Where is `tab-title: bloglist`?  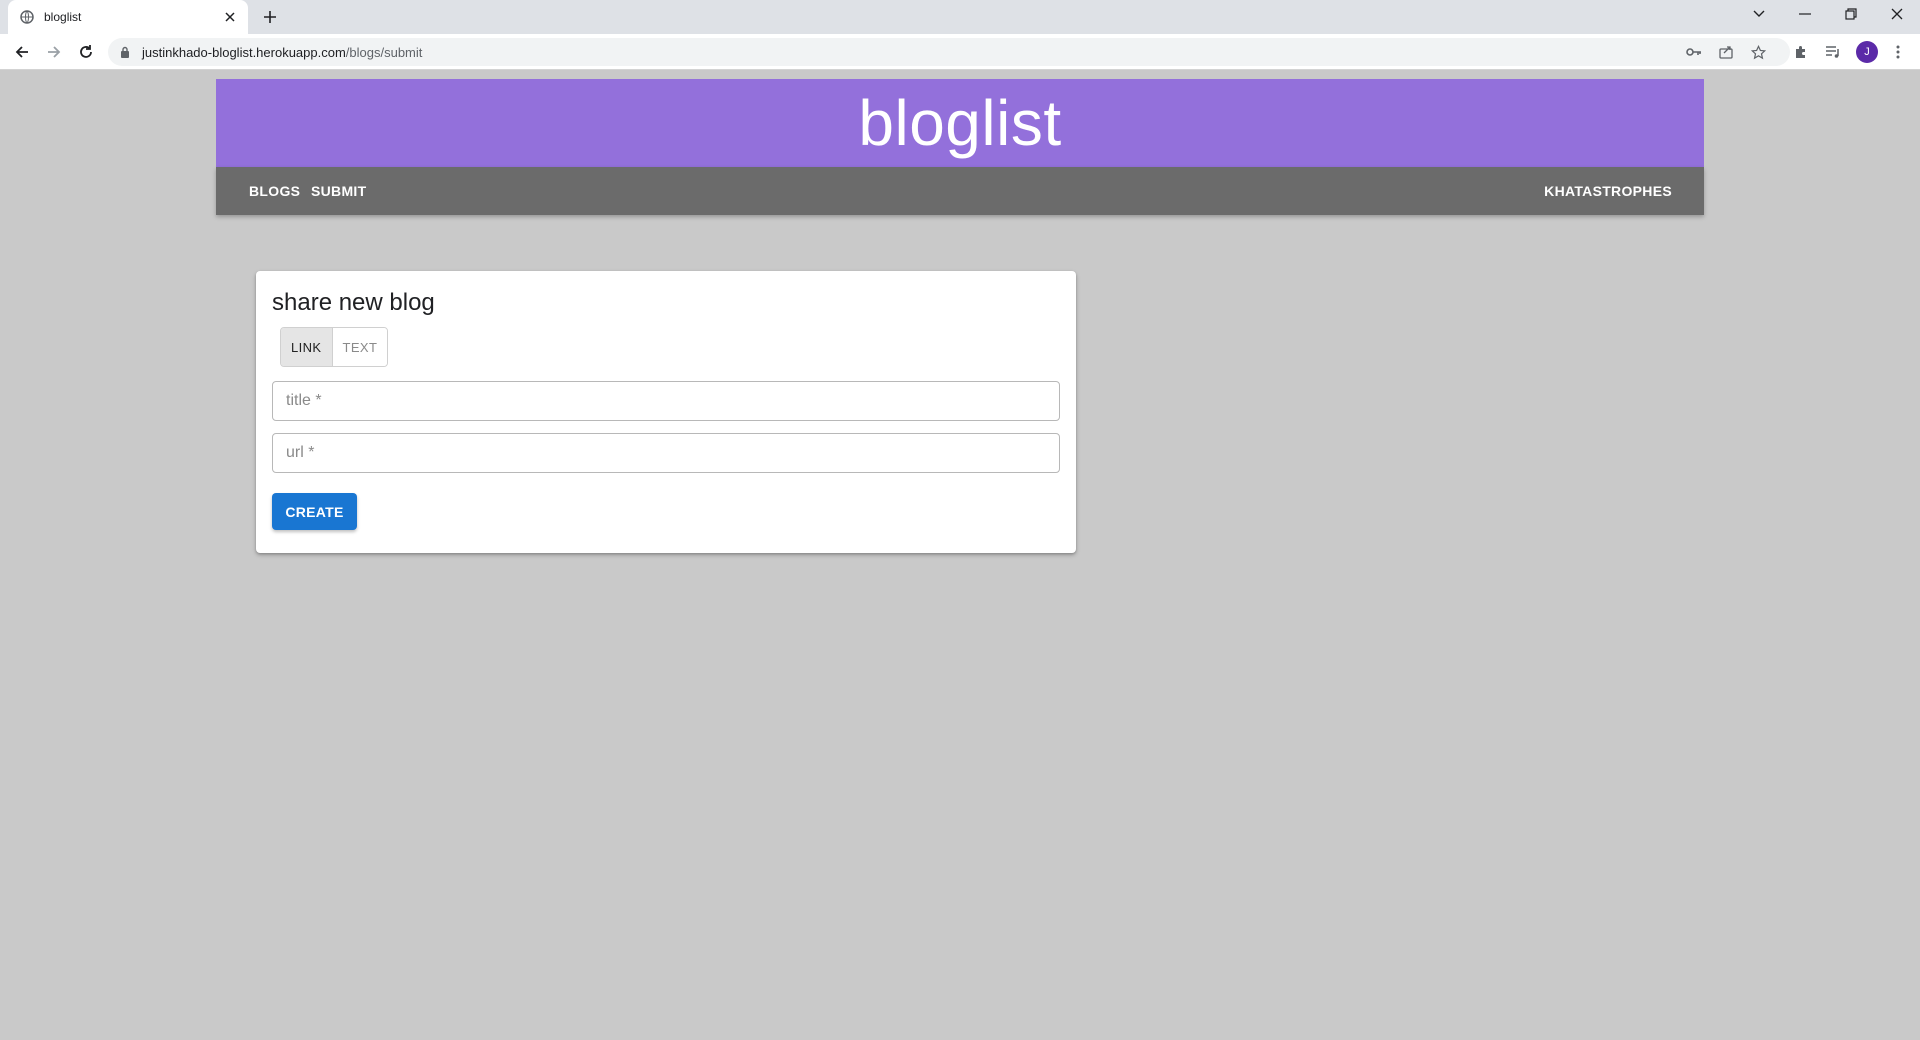
tab-title: bloglist is located at coordinates (63, 17).